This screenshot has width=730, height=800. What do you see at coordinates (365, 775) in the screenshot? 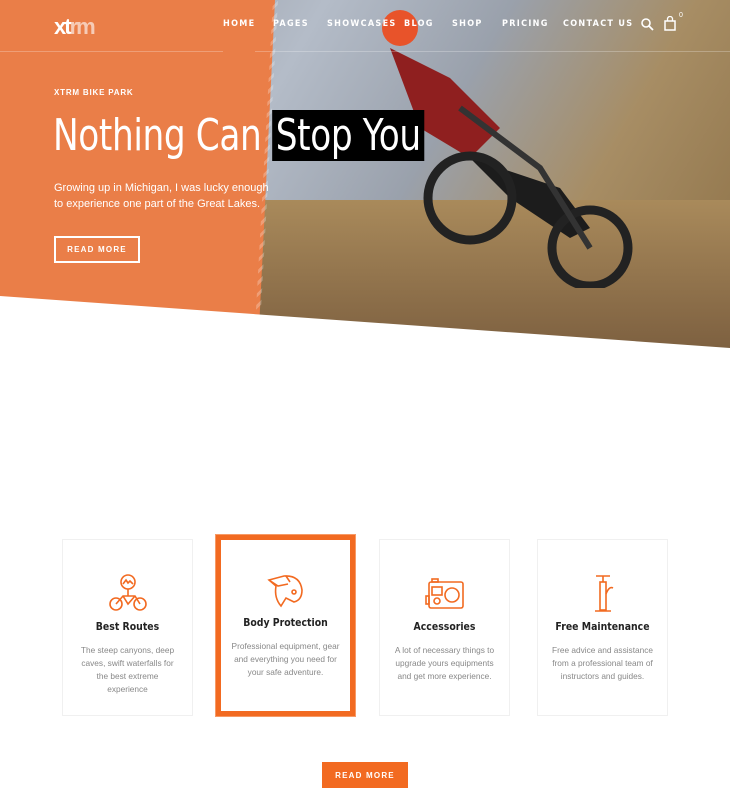
I see `read-more-button: READ MORE` at bounding box center [365, 775].